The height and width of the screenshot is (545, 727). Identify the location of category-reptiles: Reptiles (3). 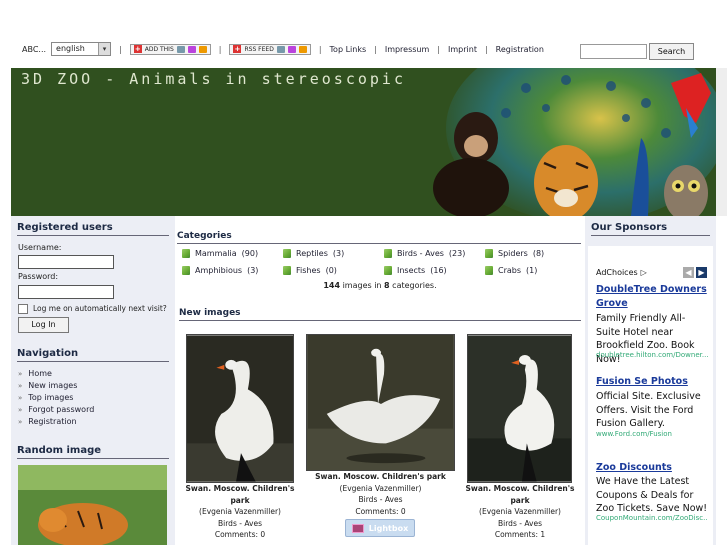
(313, 253).